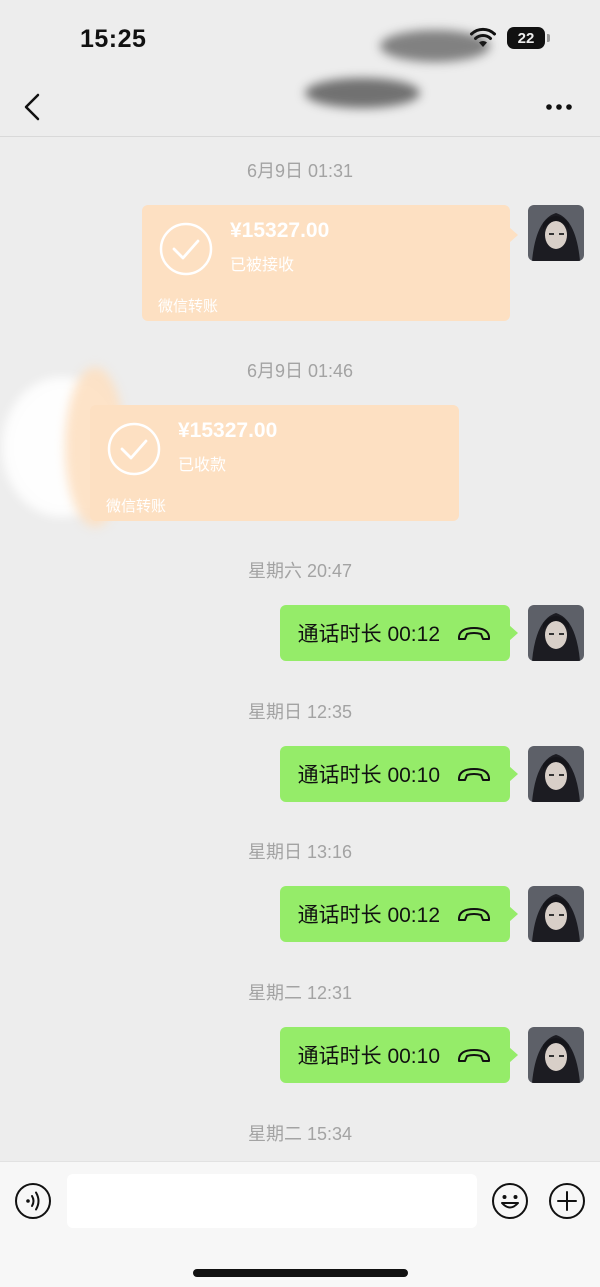 The width and height of the screenshot is (600, 1287). Describe the element at coordinates (300, 107) in the screenshot. I see `nav-bar` at that location.